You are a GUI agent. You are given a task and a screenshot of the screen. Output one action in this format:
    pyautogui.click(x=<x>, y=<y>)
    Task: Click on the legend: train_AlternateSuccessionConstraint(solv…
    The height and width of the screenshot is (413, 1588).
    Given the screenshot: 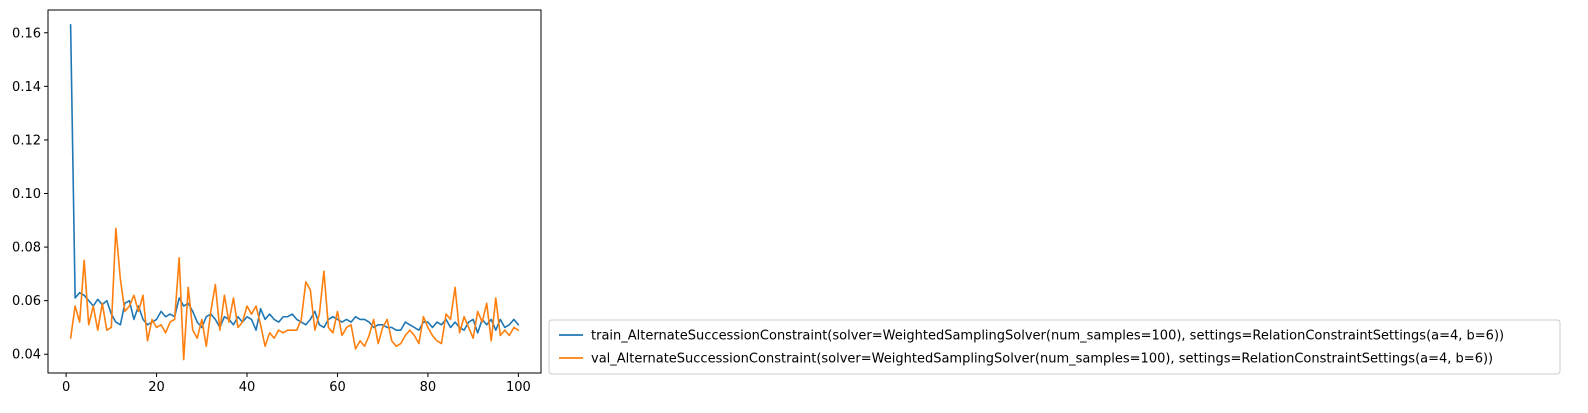 What is the action you would take?
    pyautogui.click(x=1054, y=347)
    